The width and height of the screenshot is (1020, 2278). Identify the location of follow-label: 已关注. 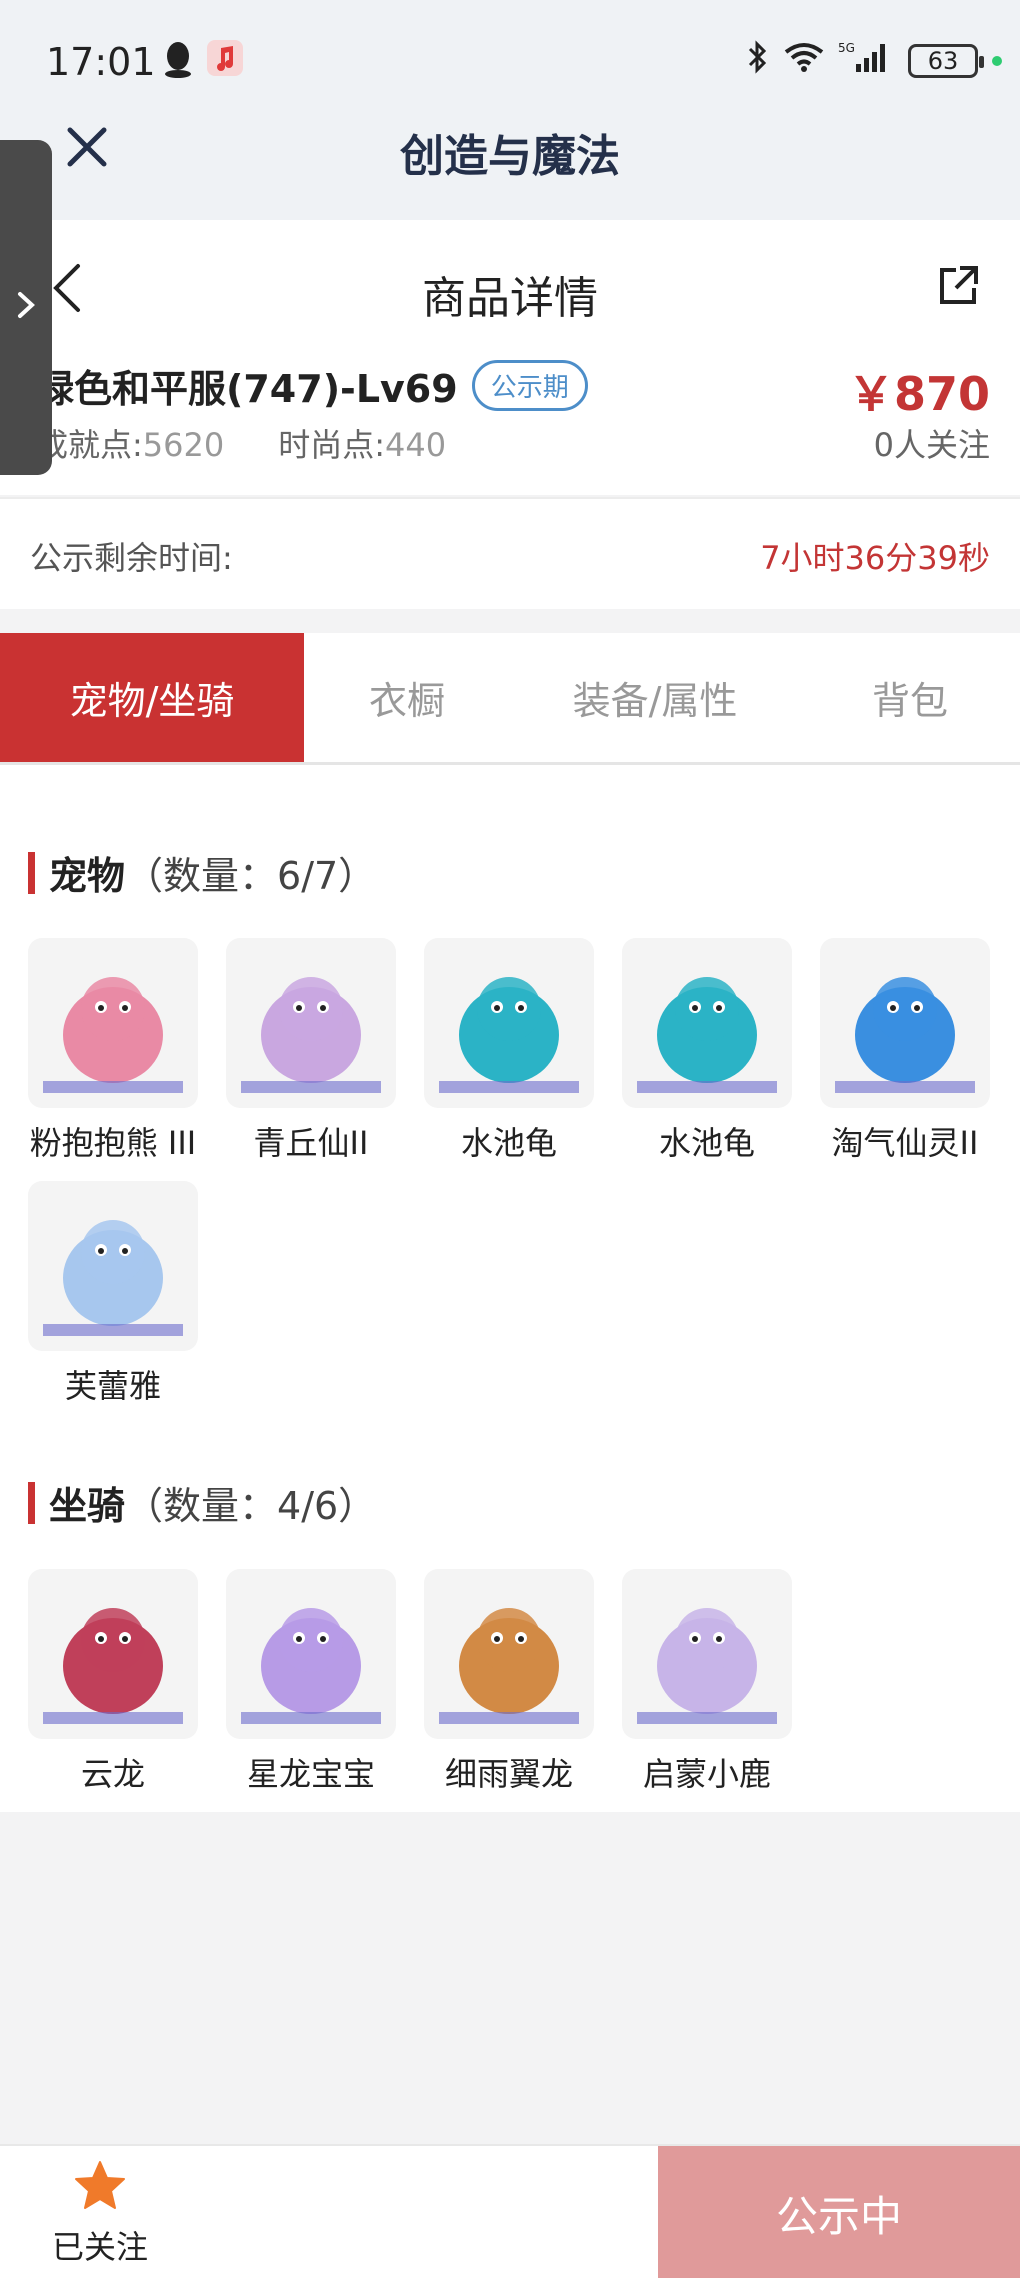
(99, 2247).